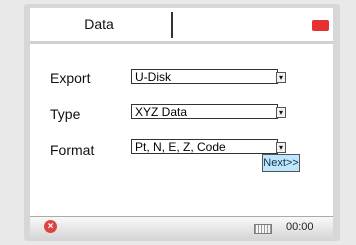 The image size is (356, 245). Describe the element at coordinates (204, 111) in the screenshot. I see `type-select: XYZ Data` at that location.